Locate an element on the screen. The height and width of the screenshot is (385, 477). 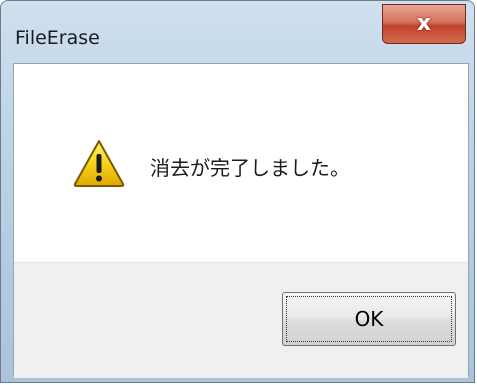
title-bar: FileErase x is located at coordinates (237, 29).